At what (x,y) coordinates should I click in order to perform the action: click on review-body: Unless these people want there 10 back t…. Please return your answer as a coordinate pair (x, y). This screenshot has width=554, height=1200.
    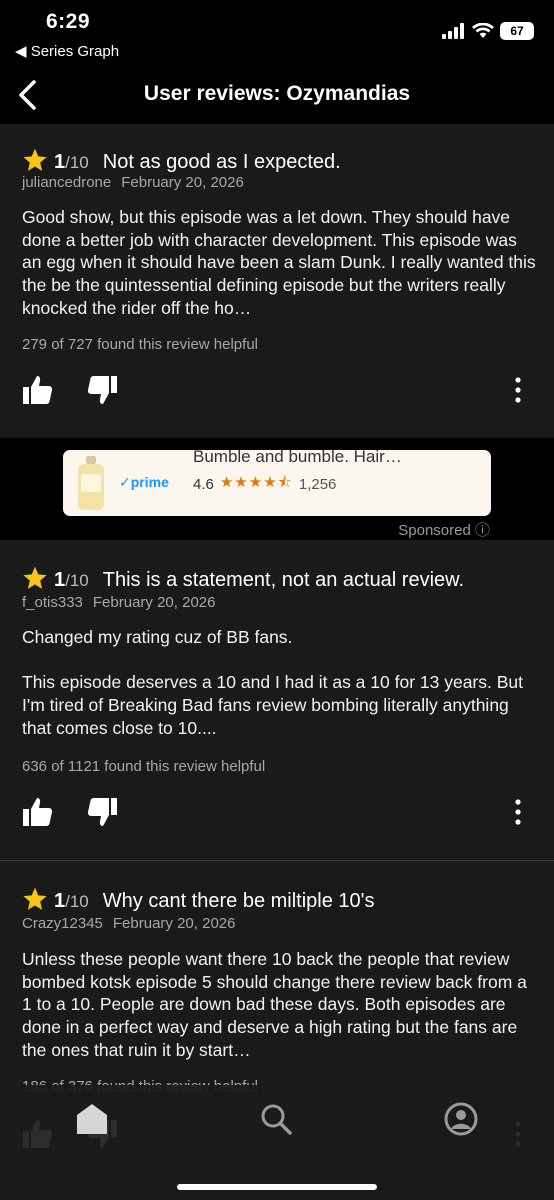
    Looking at the image, I should click on (279, 1005).